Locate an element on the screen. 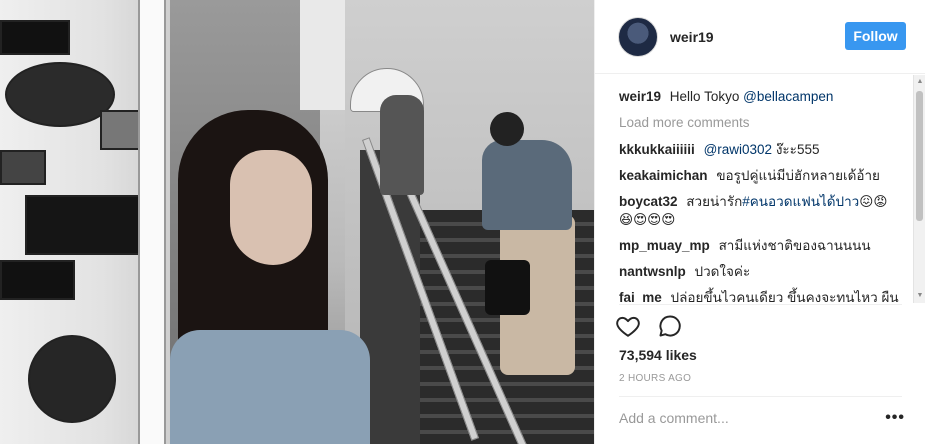 The image size is (925, 444). scroll-up-arrow-icon: ▲ is located at coordinates (920, 82).